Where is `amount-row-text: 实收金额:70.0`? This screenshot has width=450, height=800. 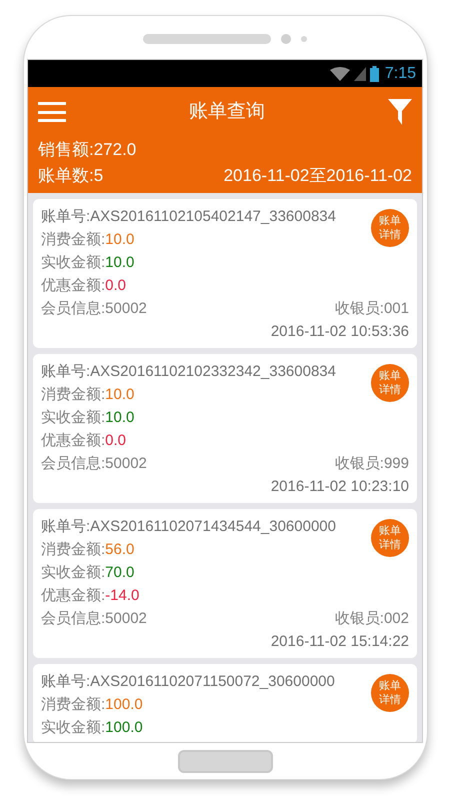 amount-row-text: 实收金额:70.0 is located at coordinates (88, 573).